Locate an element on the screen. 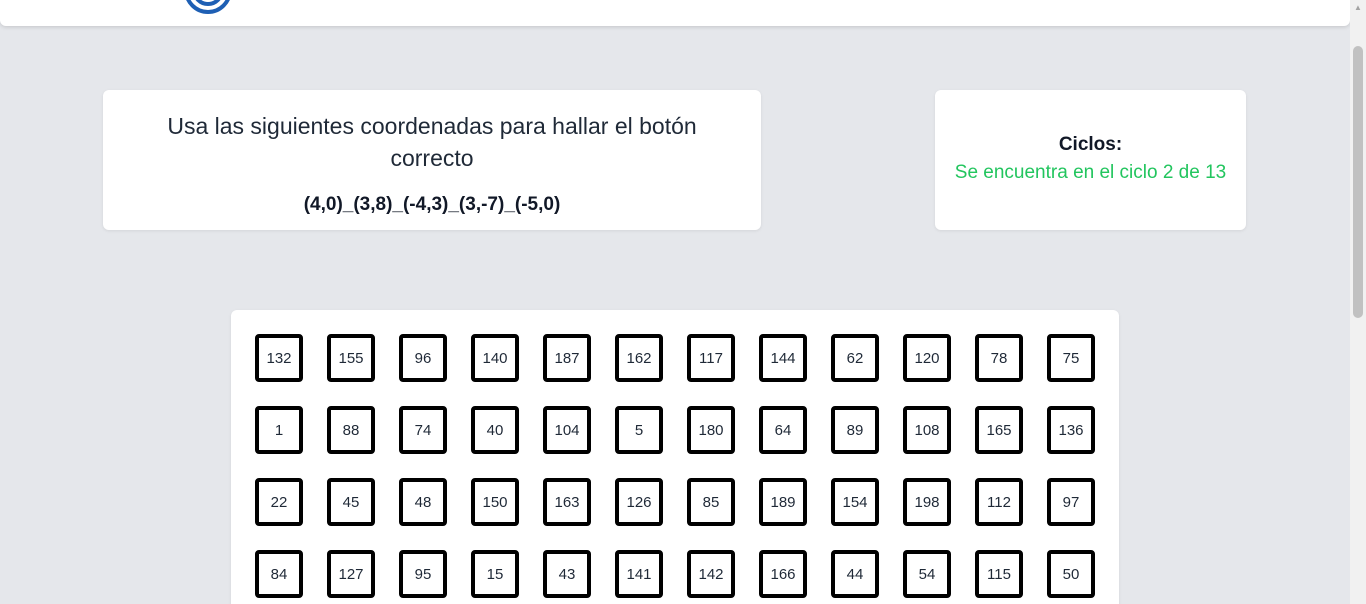 The width and height of the screenshot is (1366, 604). number-button: 108 is located at coordinates (927, 430).